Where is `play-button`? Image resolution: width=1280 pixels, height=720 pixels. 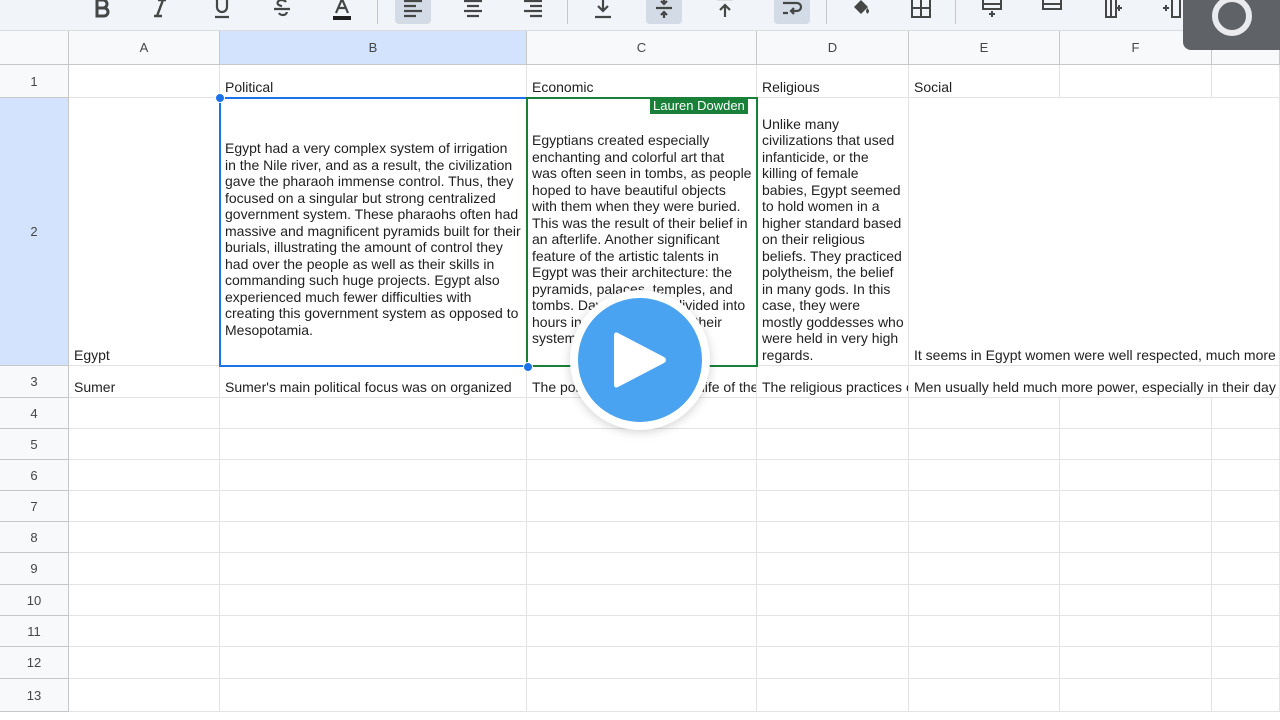
play-button is located at coordinates (640, 360).